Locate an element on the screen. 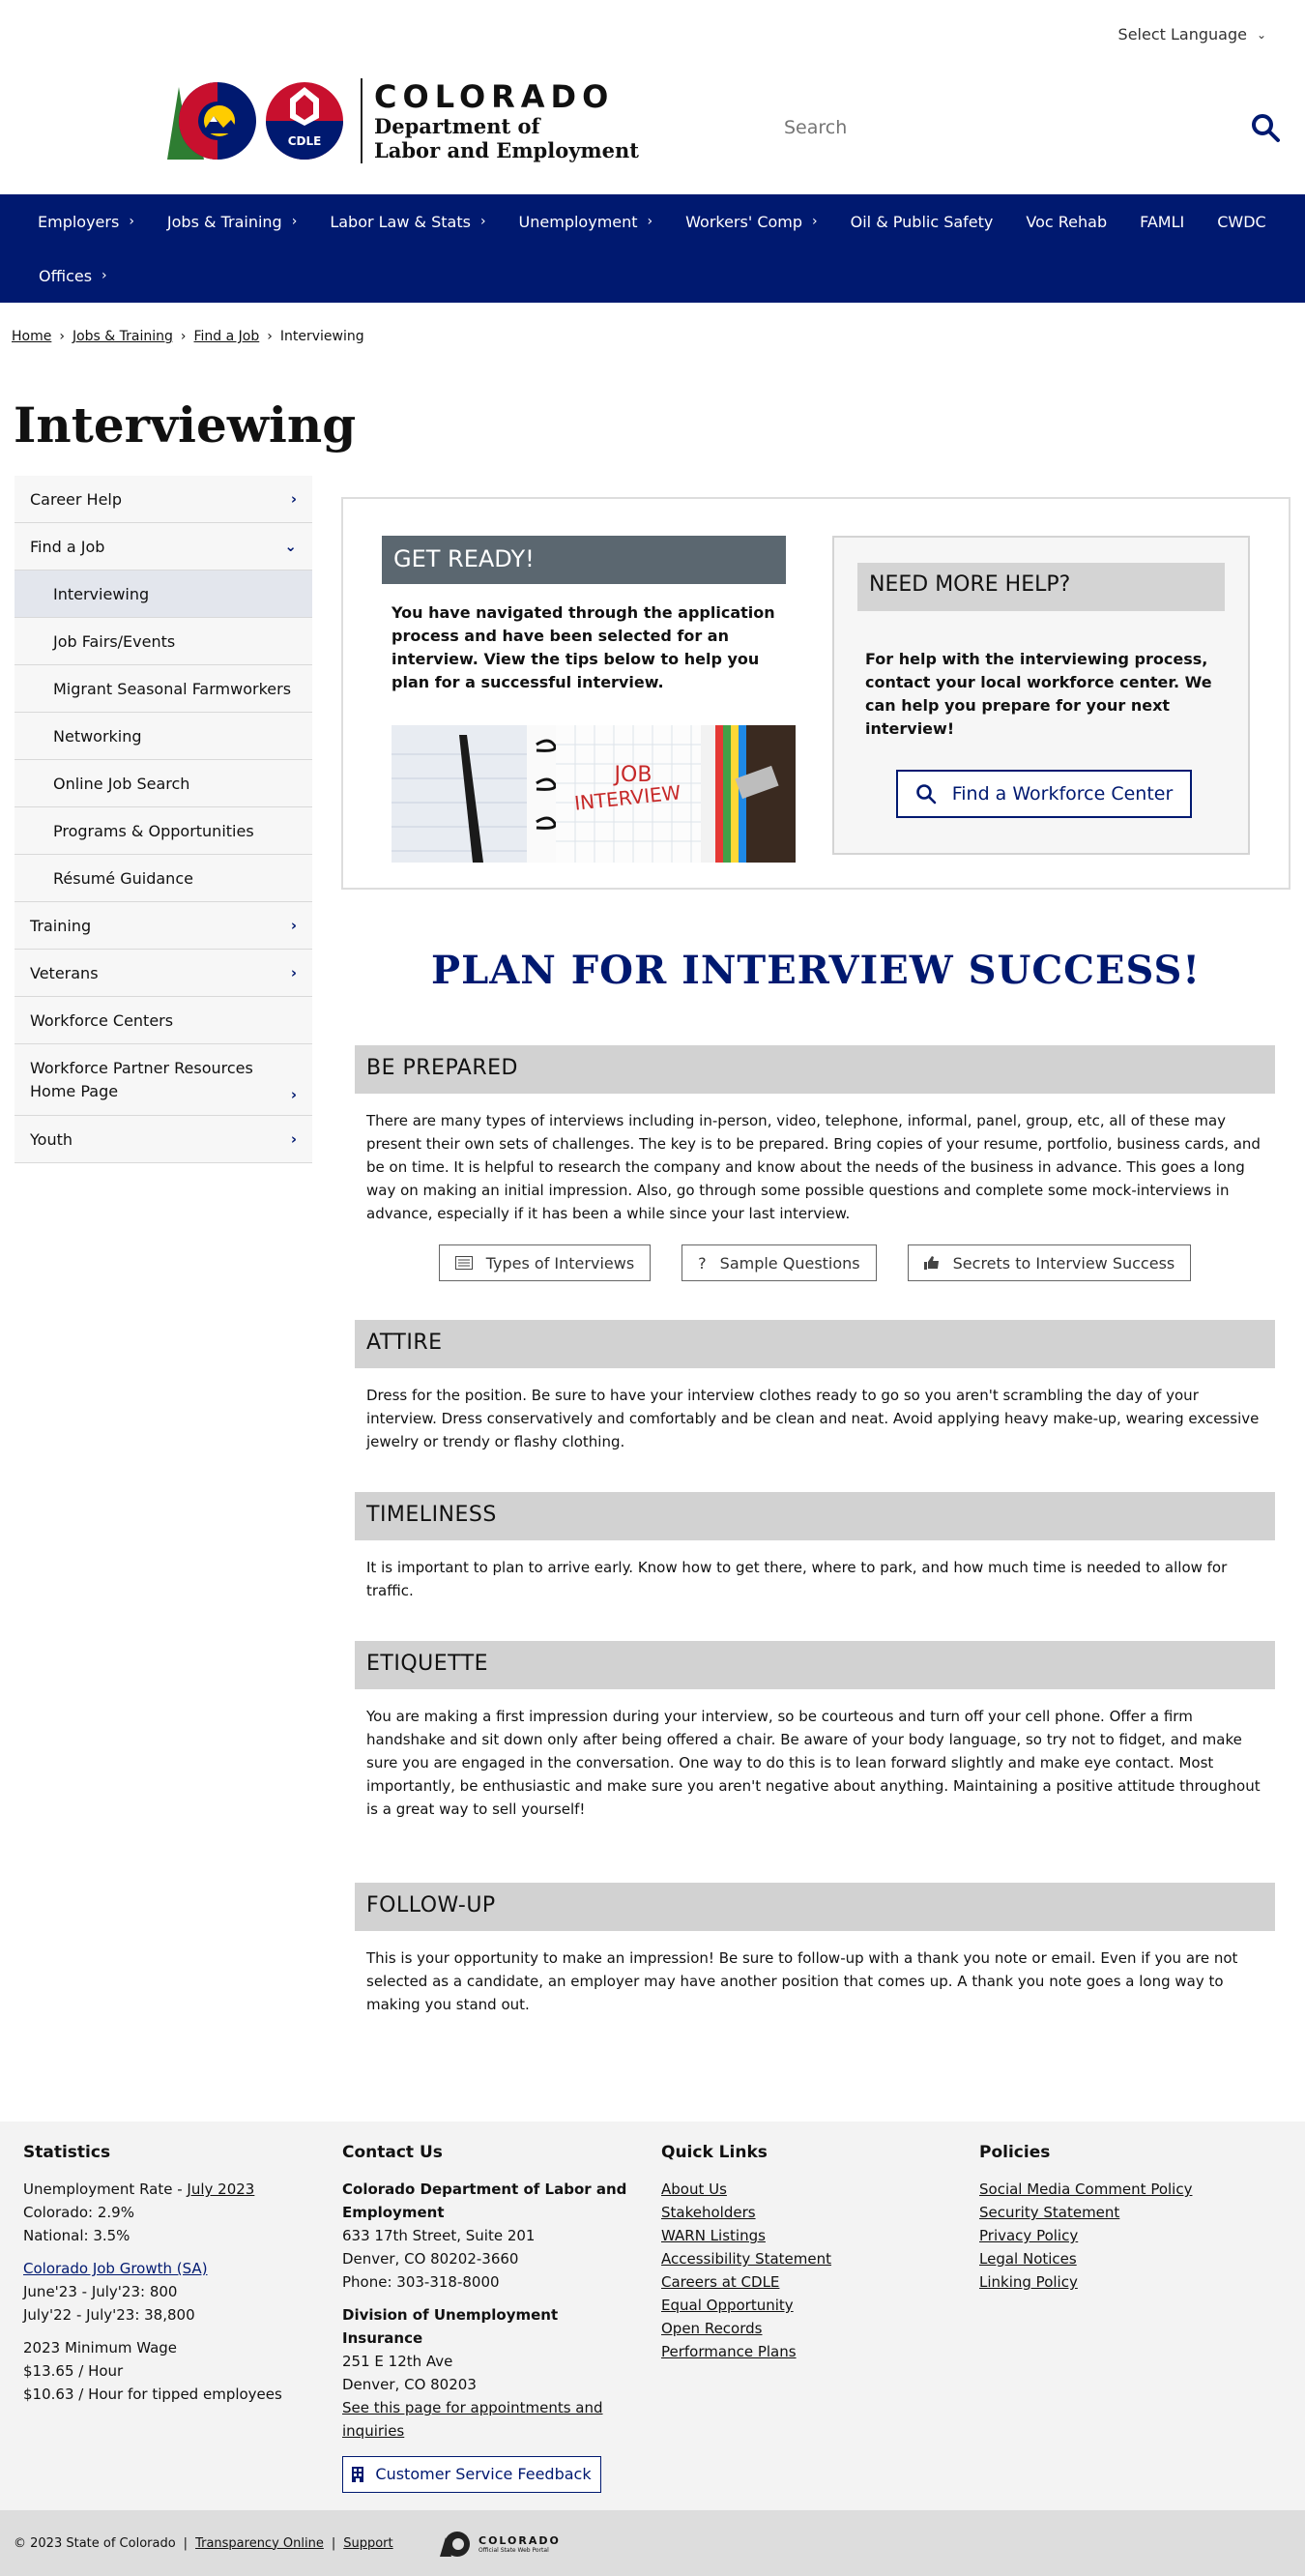 The height and width of the screenshot is (2576, 1305). state-portal-logo: COLORADO Official State Web Portal is located at coordinates (501, 2544).